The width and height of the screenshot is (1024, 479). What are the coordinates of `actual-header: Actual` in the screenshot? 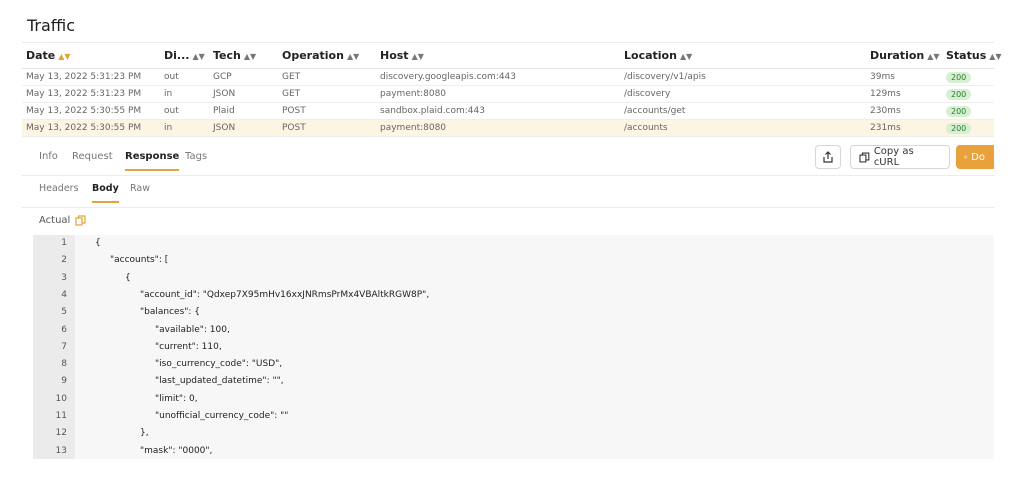 It's located at (62, 220).